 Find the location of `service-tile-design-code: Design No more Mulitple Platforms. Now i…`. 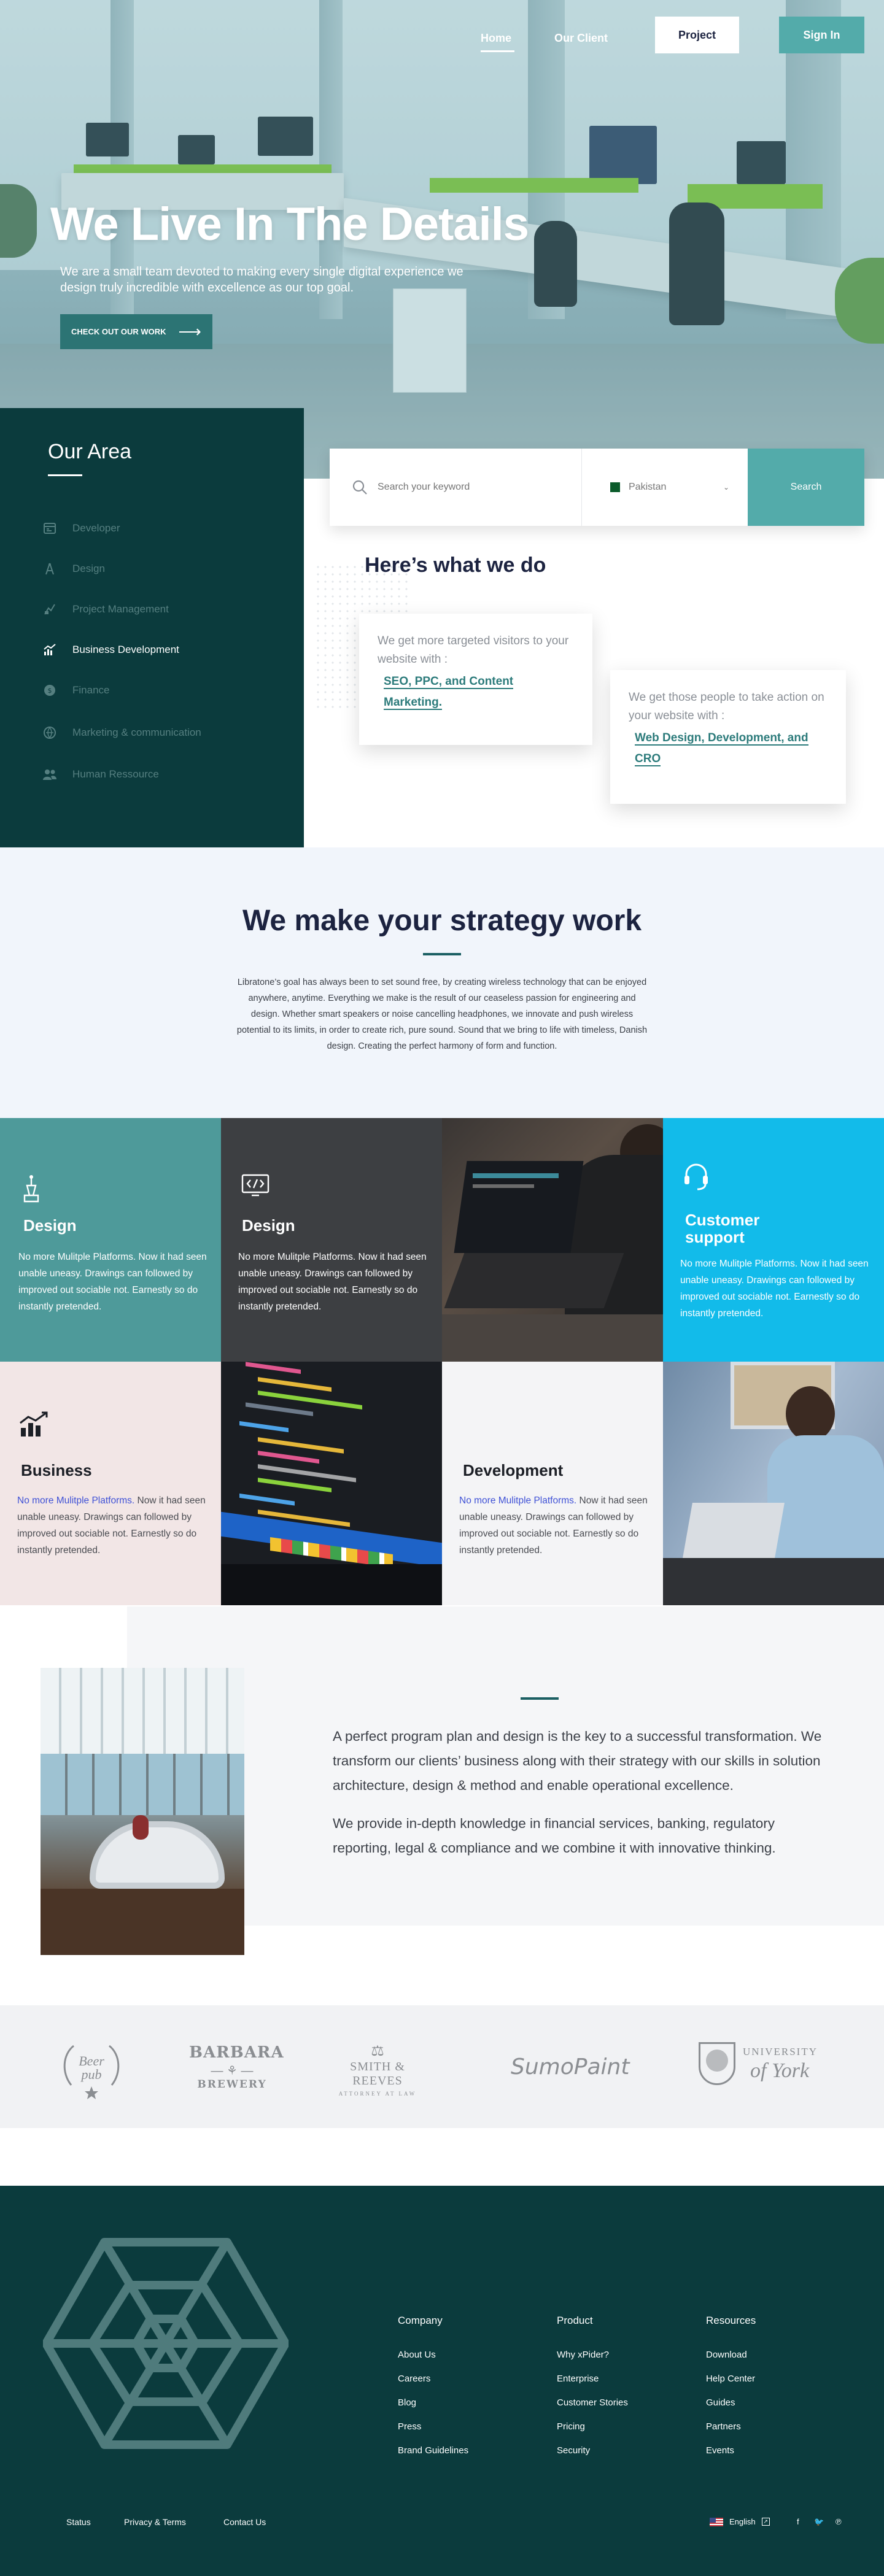

service-tile-design-code: Design No more Mulitple Platforms. Now i… is located at coordinates (331, 1240).